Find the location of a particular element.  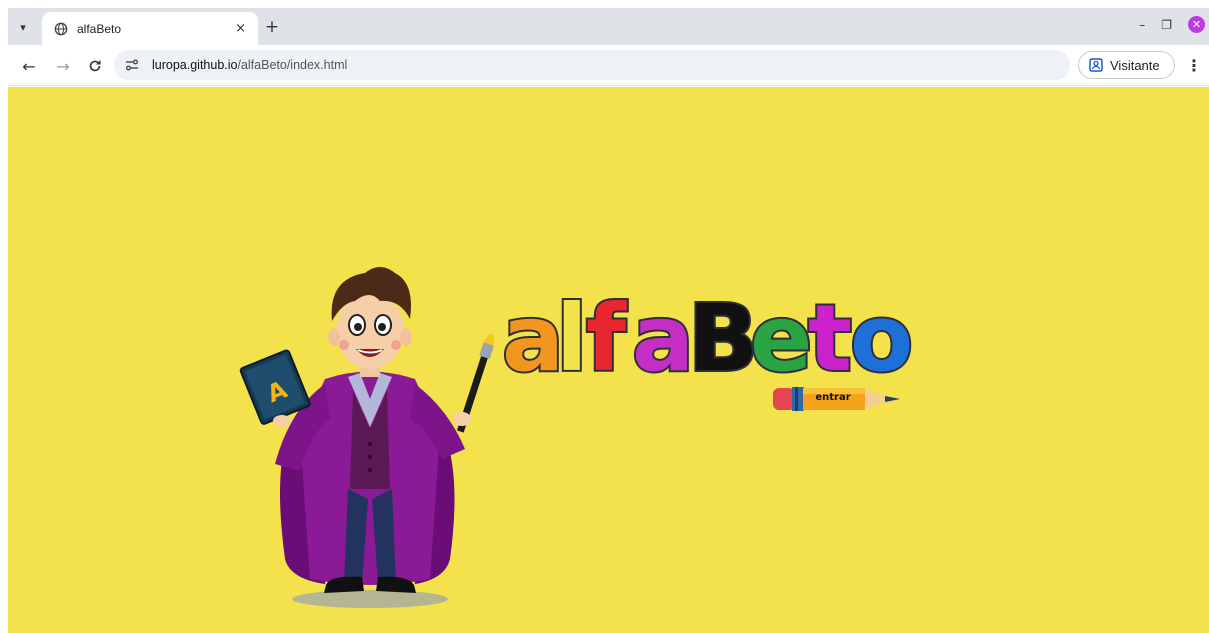

forward-arrow-icon: → is located at coordinates (63, 66).